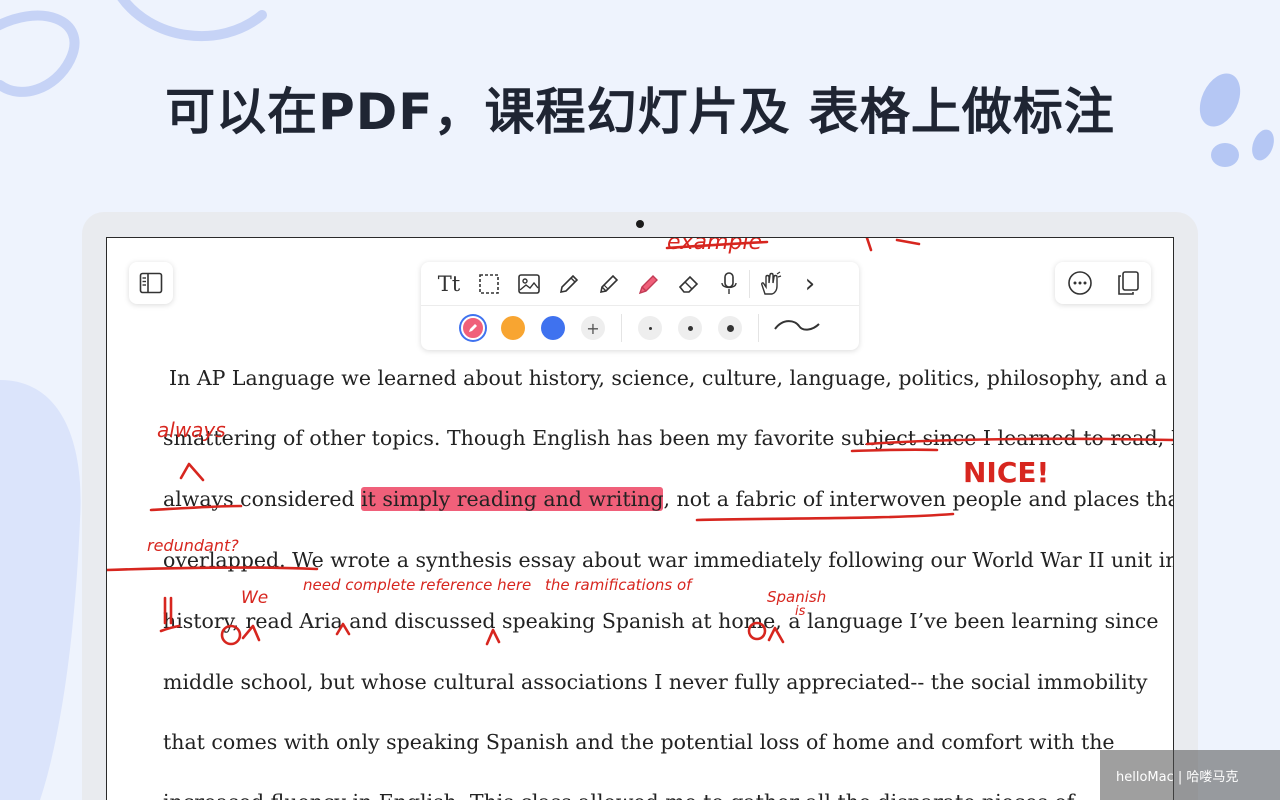 This screenshot has height=800, width=1280. I want to click on ink-annotation-example: example, so click(715, 246).